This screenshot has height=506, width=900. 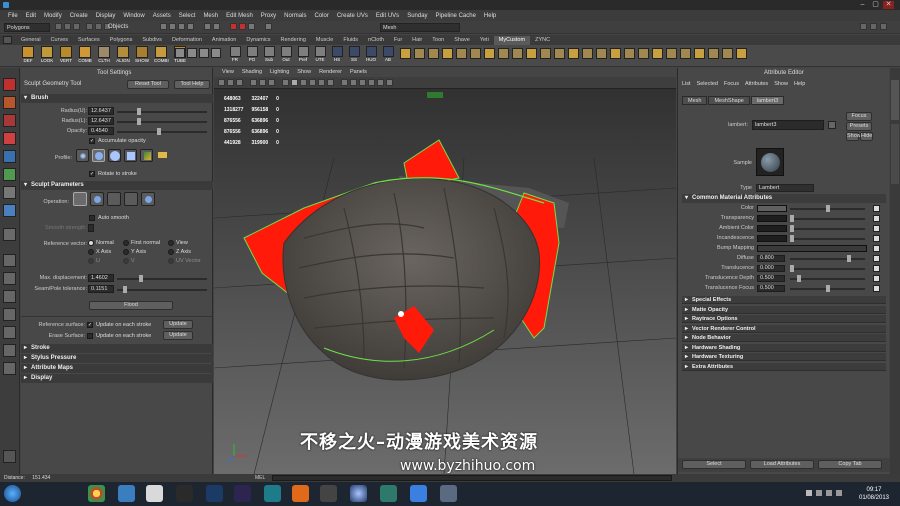 What do you see at coordinates (330, 72) in the screenshot?
I see `viewport-menu-renderer: Renderer` at bounding box center [330, 72].